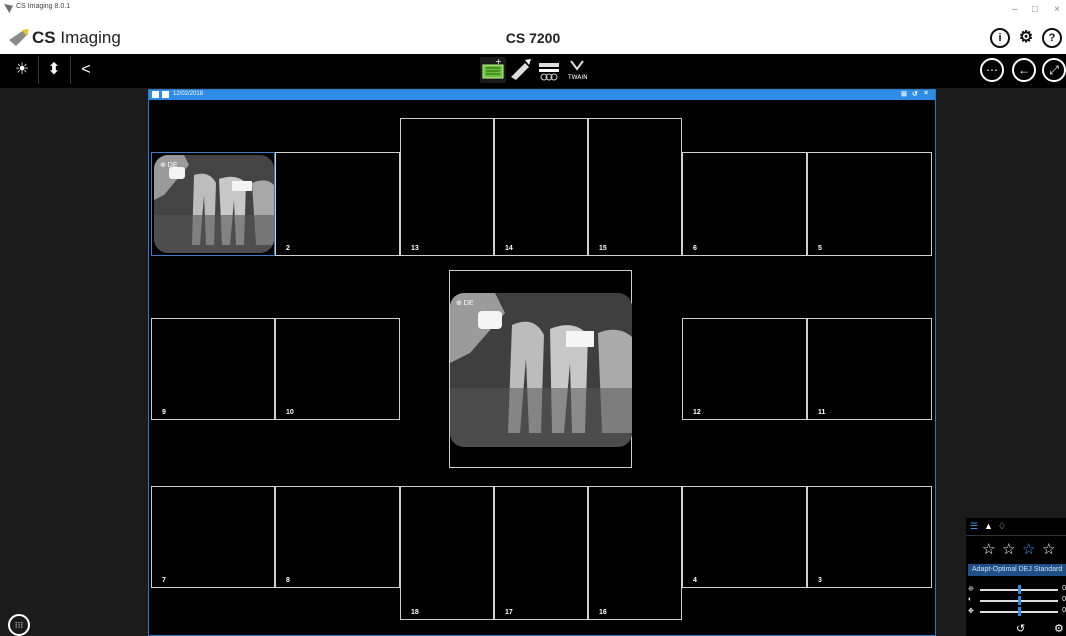  What do you see at coordinates (447, 187) in the screenshot?
I see `slot-13: 13` at bounding box center [447, 187].